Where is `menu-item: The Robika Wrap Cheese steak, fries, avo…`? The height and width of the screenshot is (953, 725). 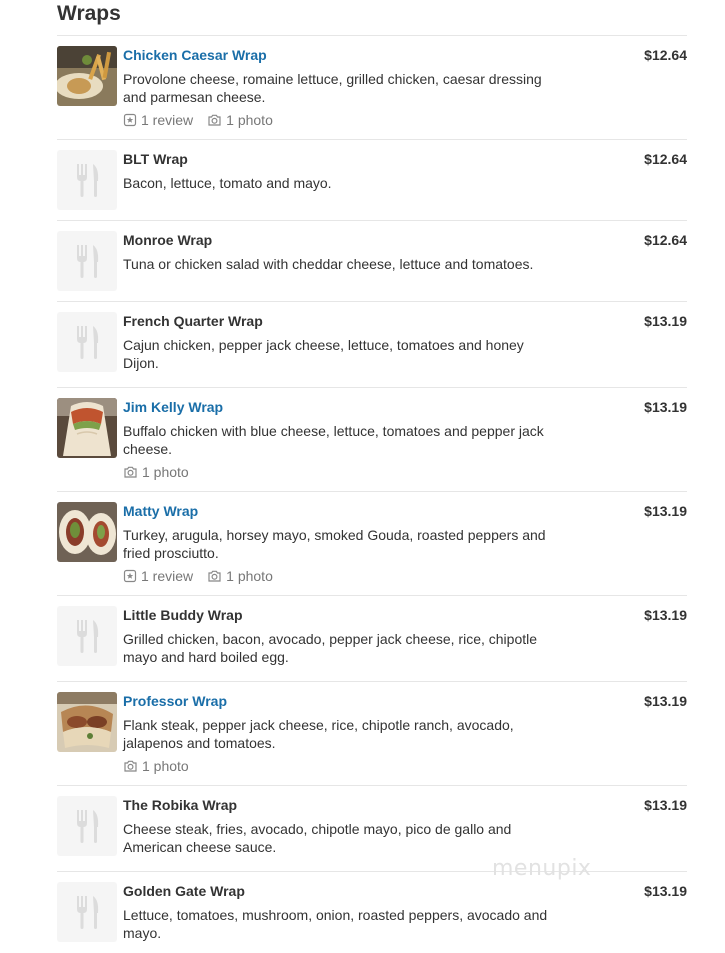 menu-item: The Robika Wrap Cheese steak, fries, avo… is located at coordinates (372, 828).